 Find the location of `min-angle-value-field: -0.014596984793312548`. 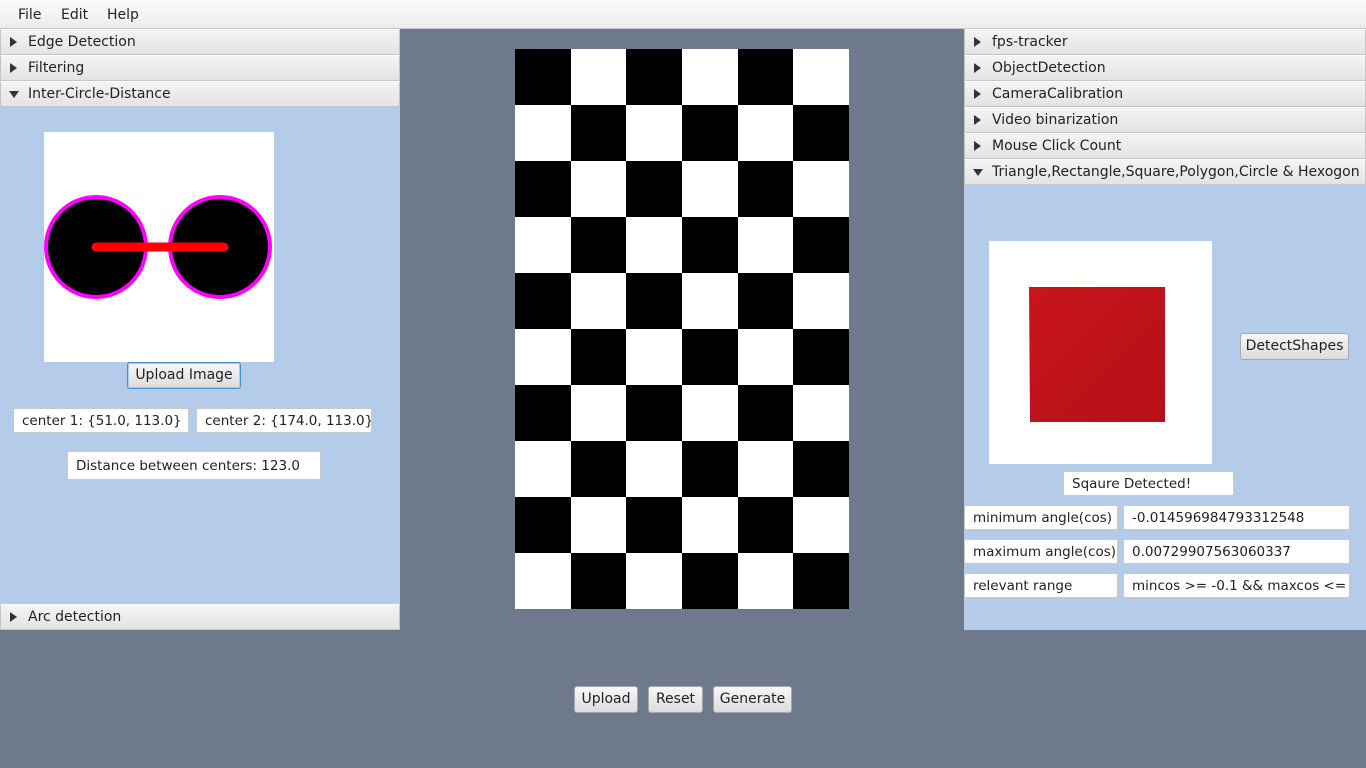

min-angle-value-field: -0.014596984793312548 is located at coordinates (1236, 517).